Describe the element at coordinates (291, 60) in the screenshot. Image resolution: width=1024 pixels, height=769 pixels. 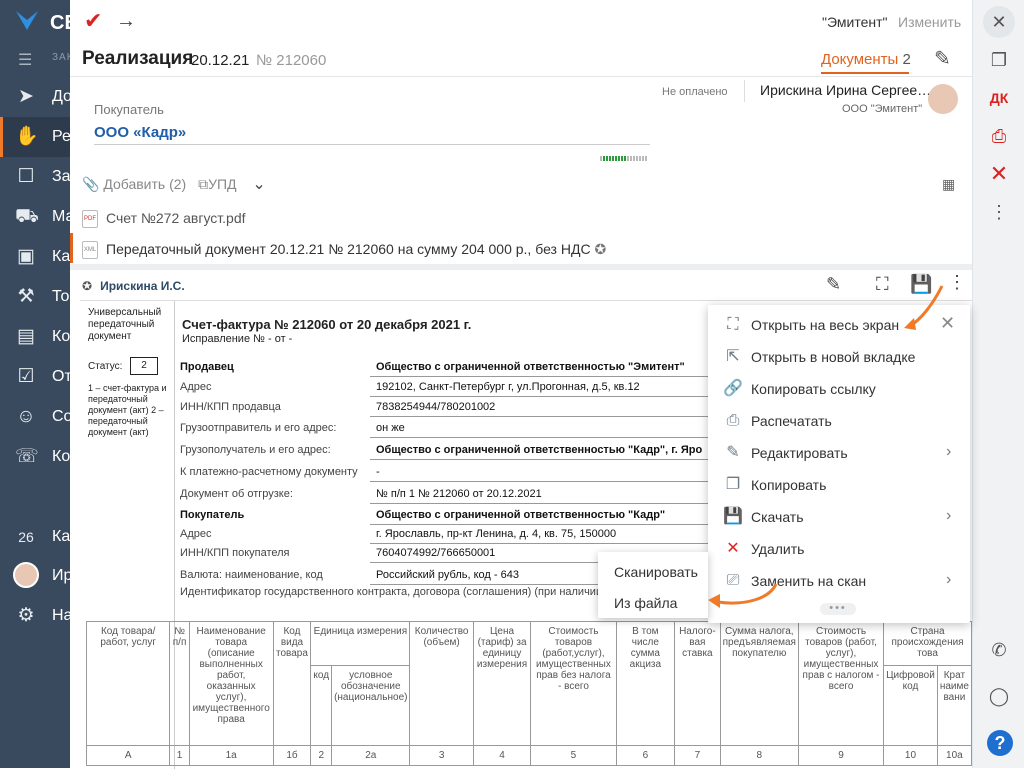
I see `doc-number: № 212060` at that location.